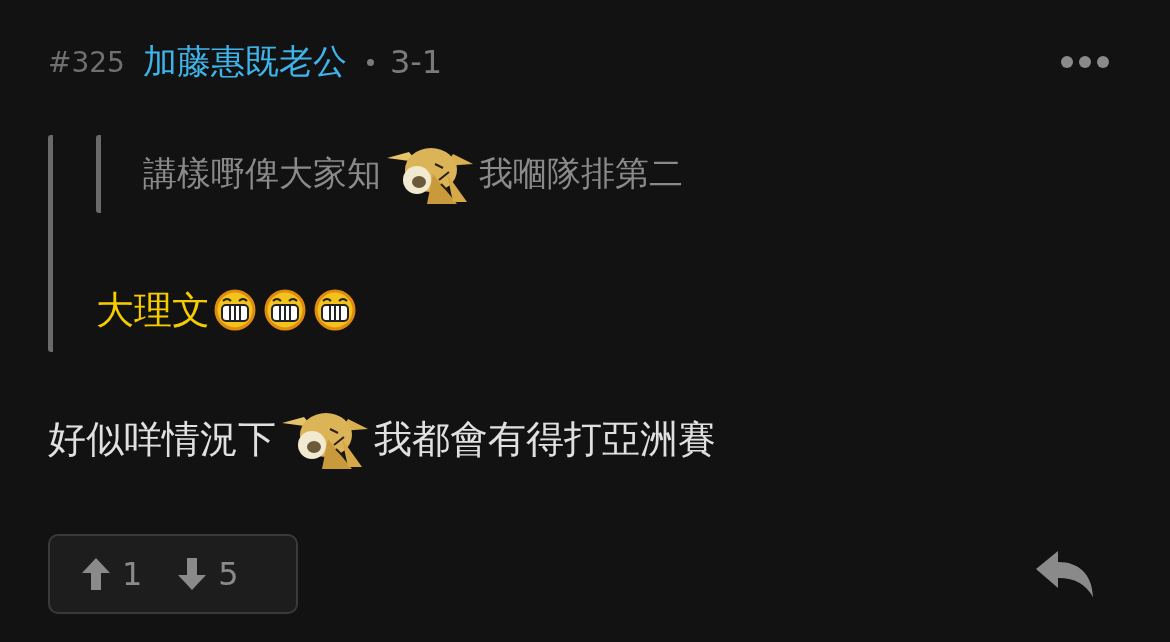 The image size is (1170, 642). I want to click on highlighted-text: 大理文, so click(153, 310).